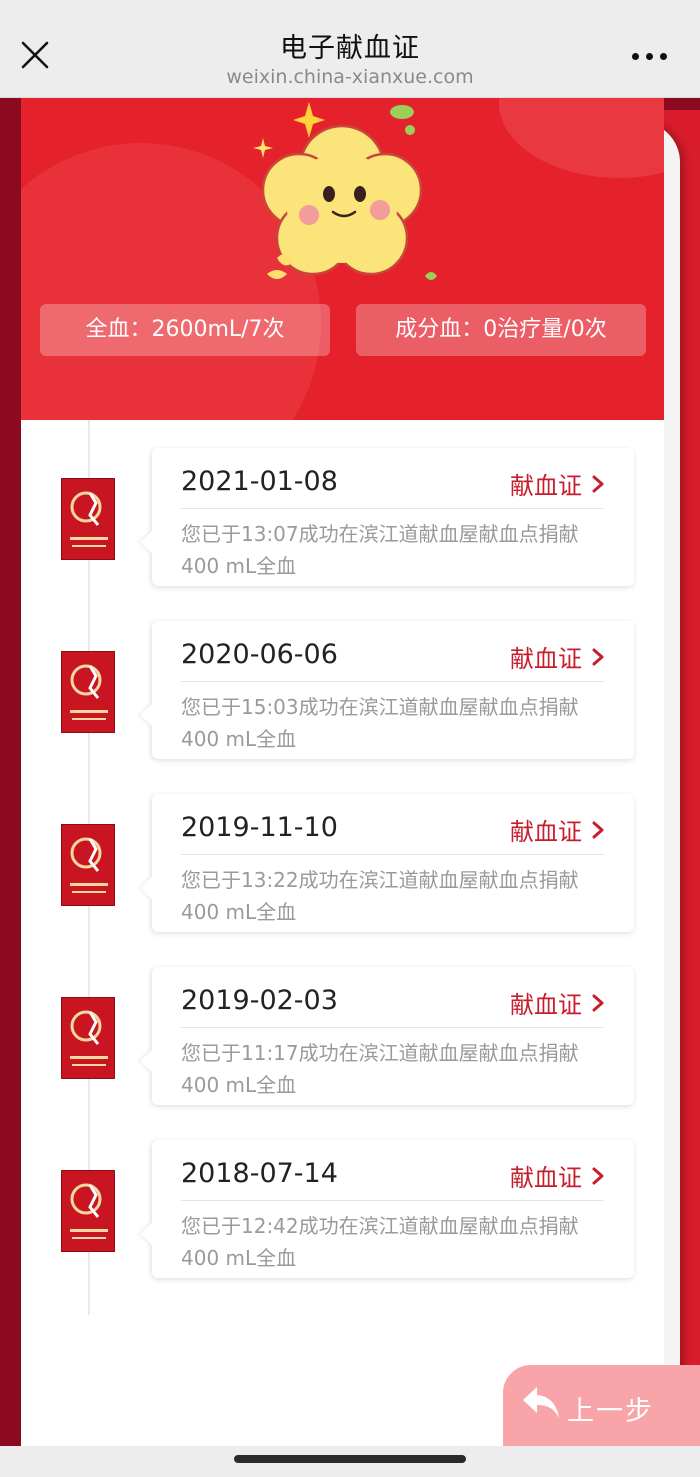 Image resolution: width=700 pixels, height=1477 pixels. Describe the element at coordinates (259, 1000) in the screenshot. I see `record-date: 2019-02-03` at that location.